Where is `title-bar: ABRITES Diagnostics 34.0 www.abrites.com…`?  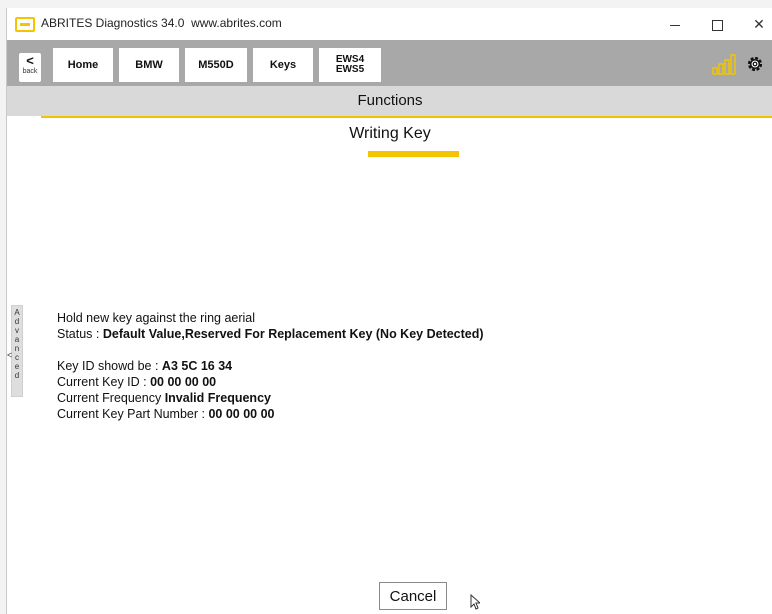 title-bar: ABRITES Diagnostics 34.0 www.abrites.com… is located at coordinates (389, 24).